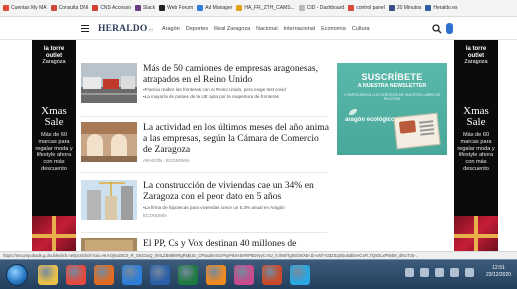 The image size is (517, 289). What do you see at coordinates (17, 275) in the screenshot?
I see `start-button` at bounding box center [17, 275].